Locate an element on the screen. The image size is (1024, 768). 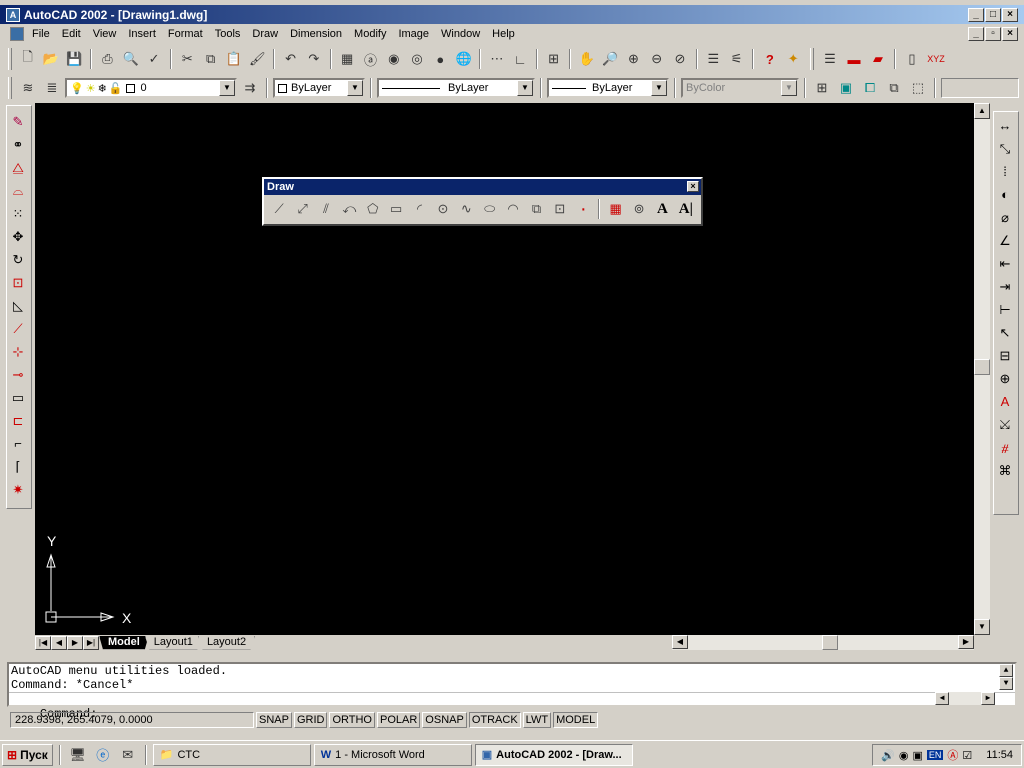
network-icon: ◉ is located at coordinates (904, 755).